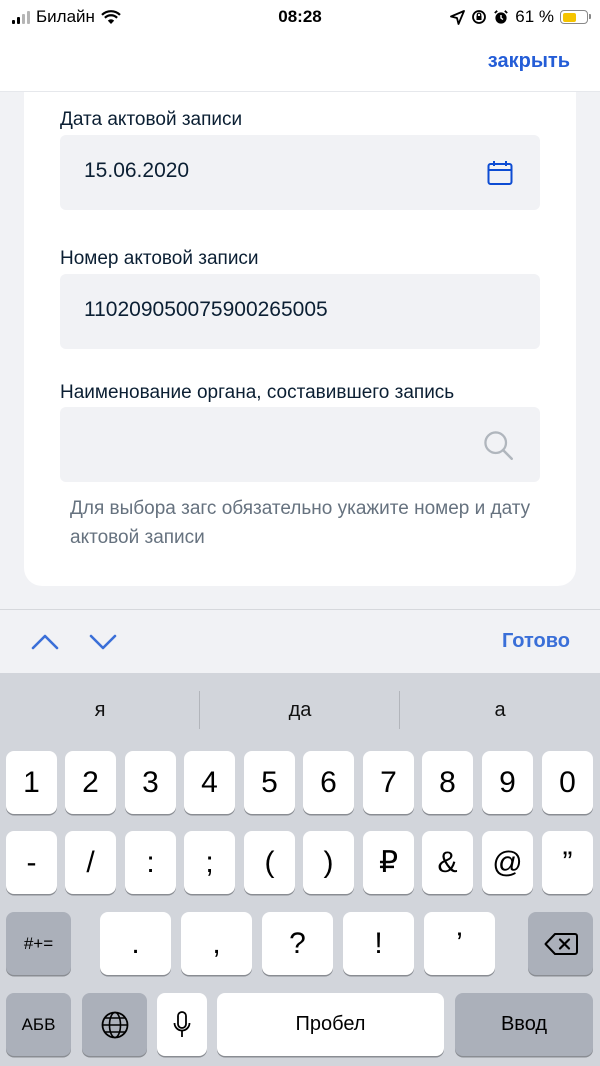 The width and height of the screenshot is (600, 1066). Describe the element at coordinates (216, 943) in the screenshot. I see `key-comma: ,` at that location.